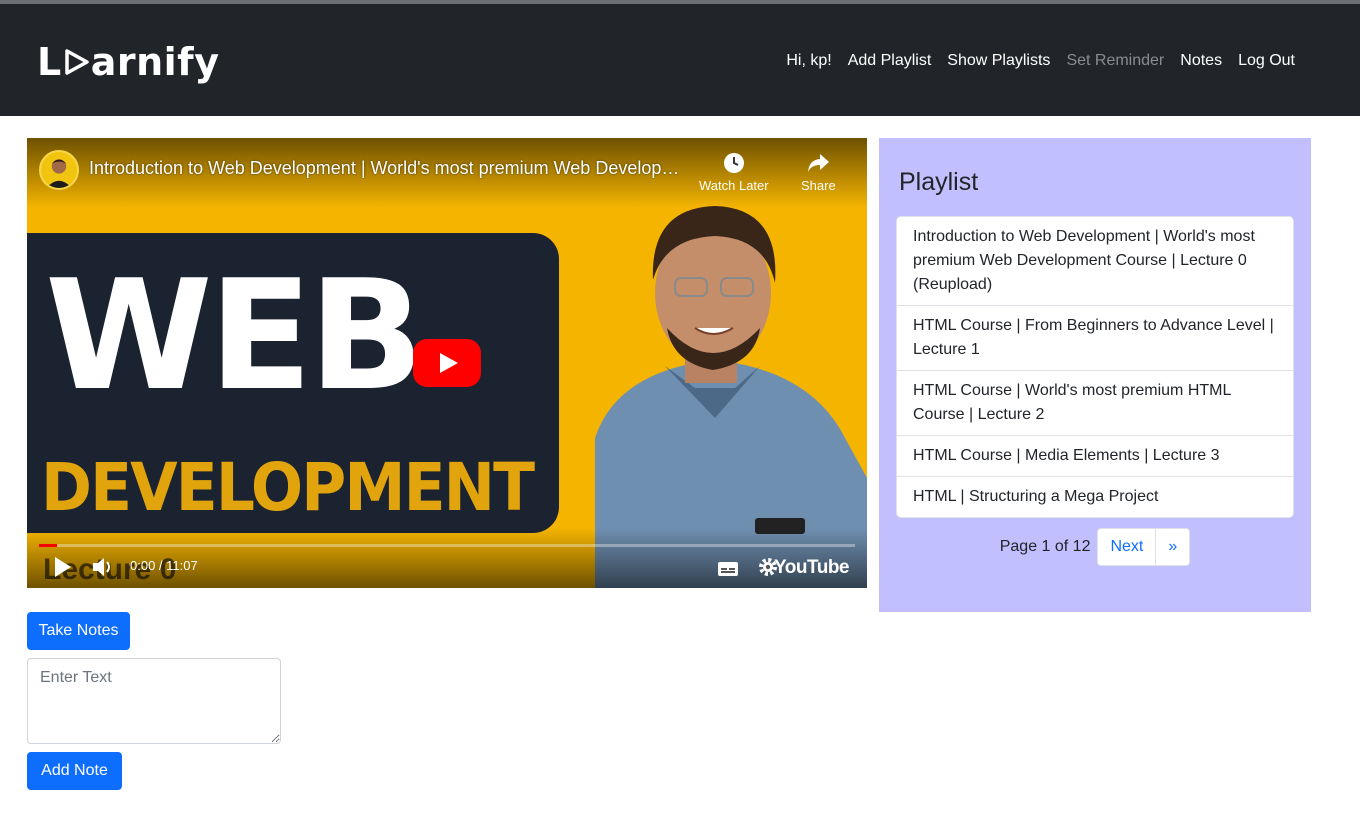  I want to click on take-notes-button: Take Notes, so click(78, 631).